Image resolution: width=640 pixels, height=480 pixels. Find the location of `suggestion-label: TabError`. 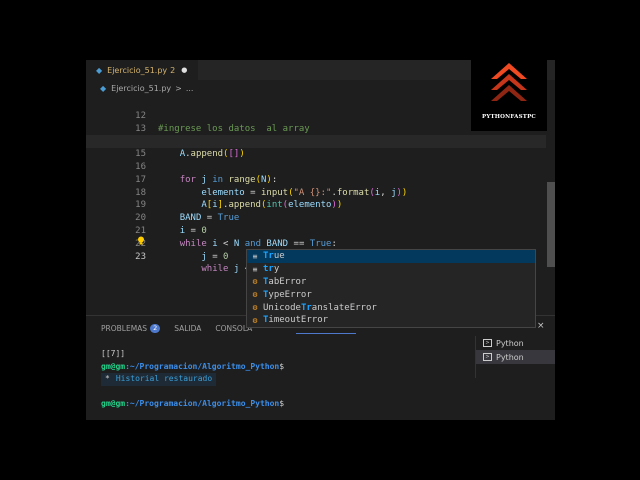

suggestion-label: TabError is located at coordinates (285, 281).